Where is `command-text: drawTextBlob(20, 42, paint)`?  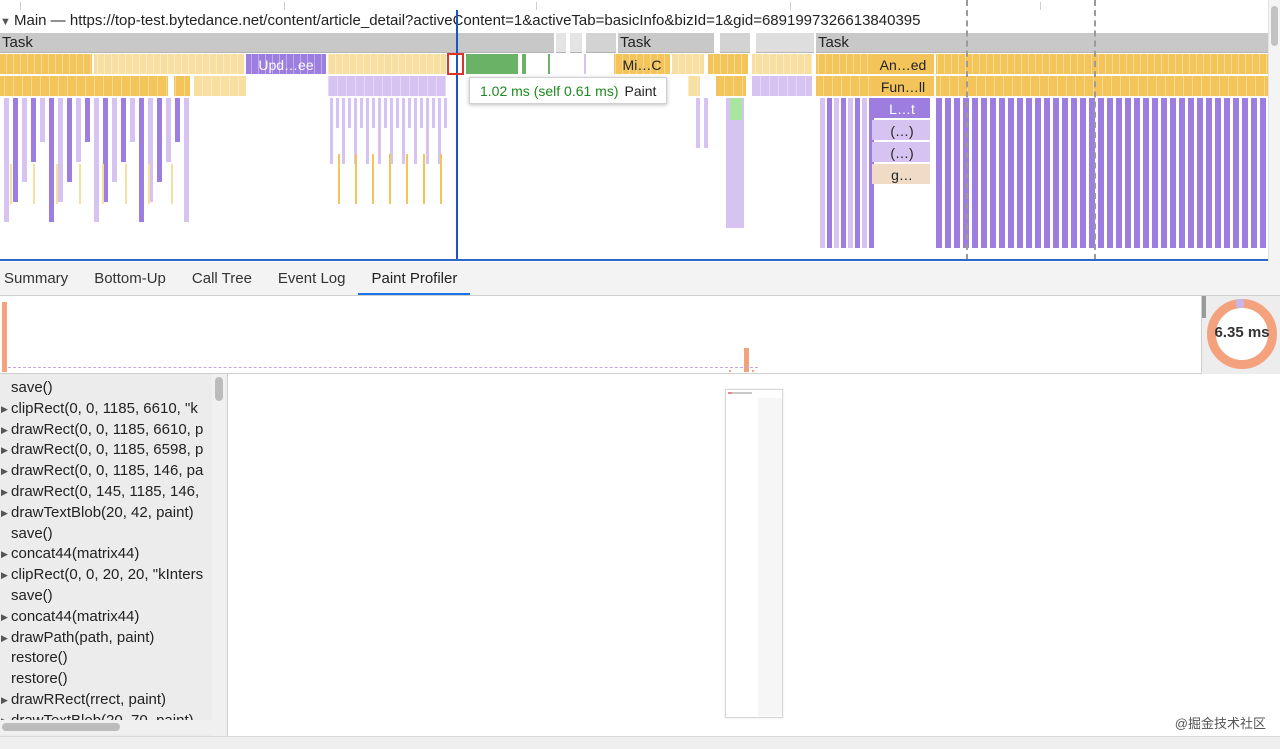
command-text: drawTextBlob(20, 42, paint) is located at coordinates (102, 512).